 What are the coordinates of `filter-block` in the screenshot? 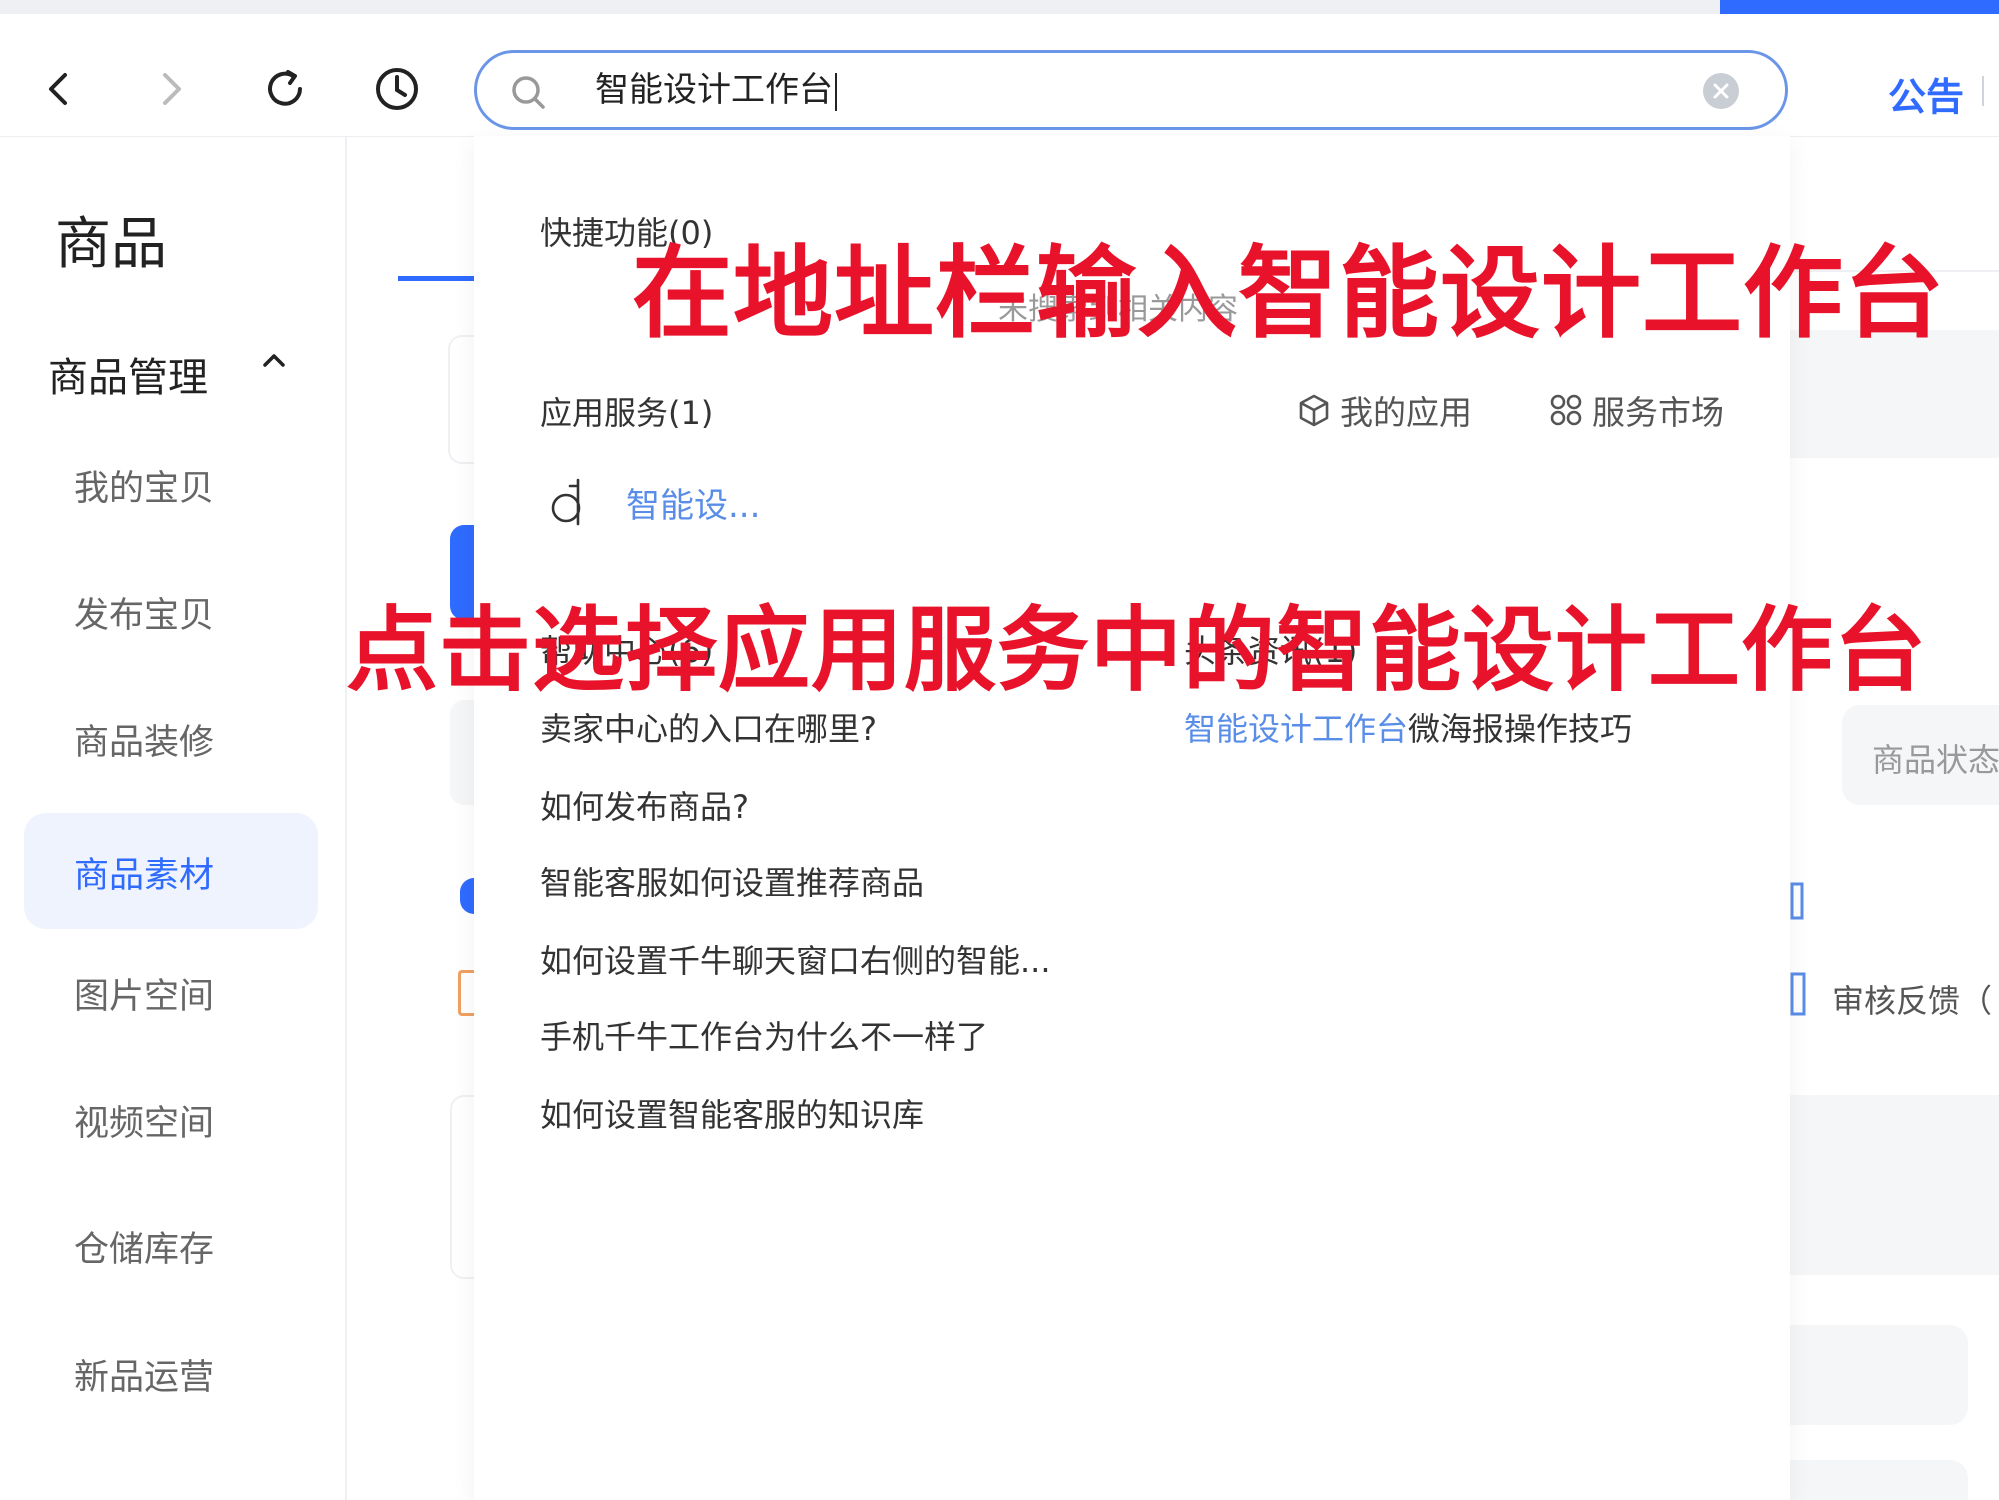 It's located at (462, 752).